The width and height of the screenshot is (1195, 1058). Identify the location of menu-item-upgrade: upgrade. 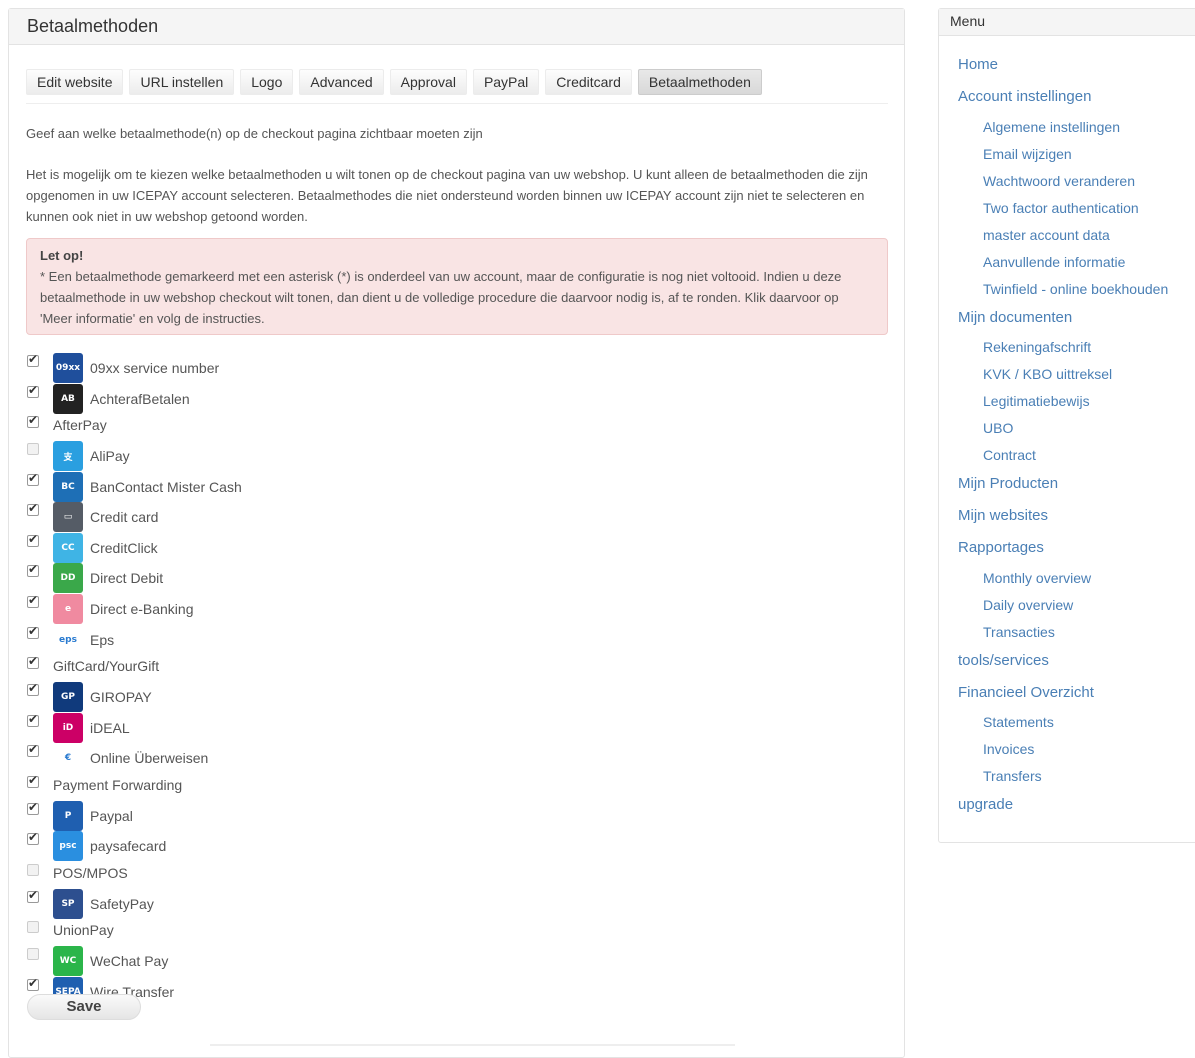
(1075, 809).